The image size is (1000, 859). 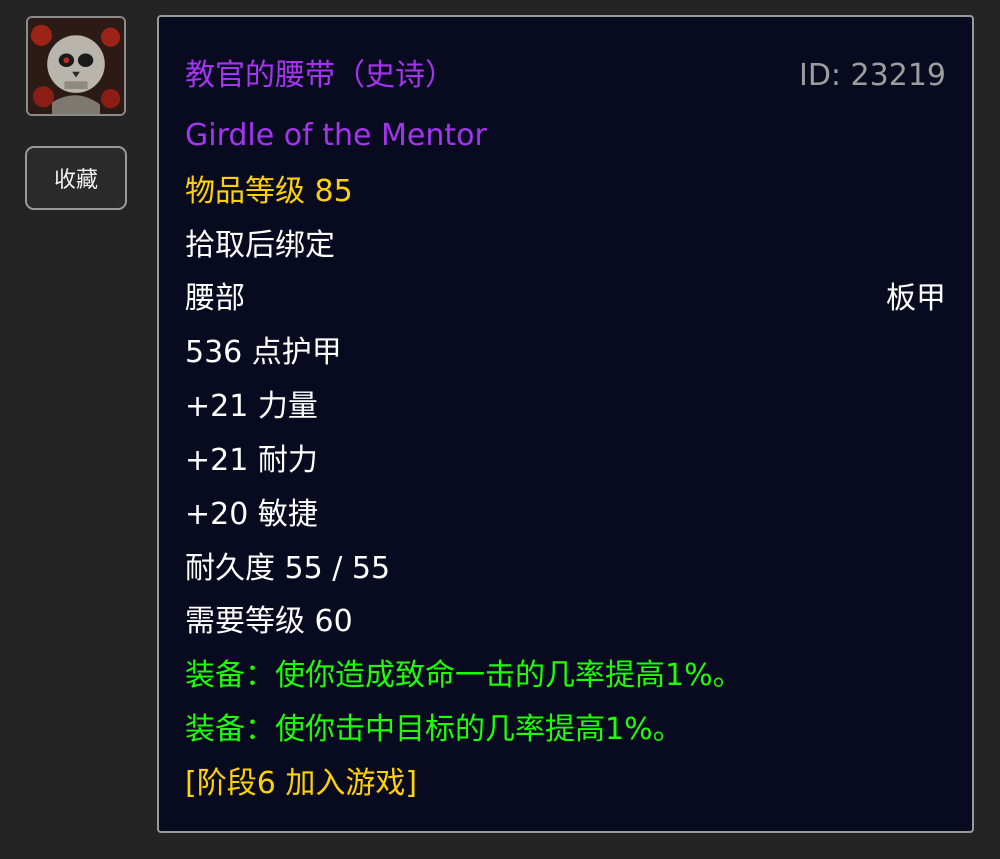 What do you see at coordinates (269, 191) in the screenshot?
I see `item-level: 物品等级 85` at bounding box center [269, 191].